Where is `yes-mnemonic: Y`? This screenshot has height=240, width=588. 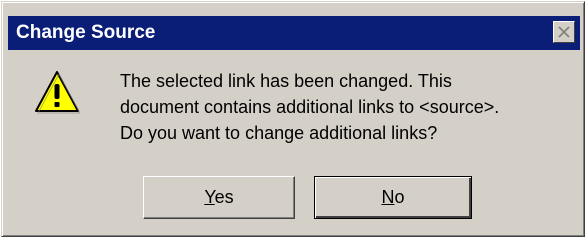 yes-mnemonic: Y is located at coordinates (209, 197).